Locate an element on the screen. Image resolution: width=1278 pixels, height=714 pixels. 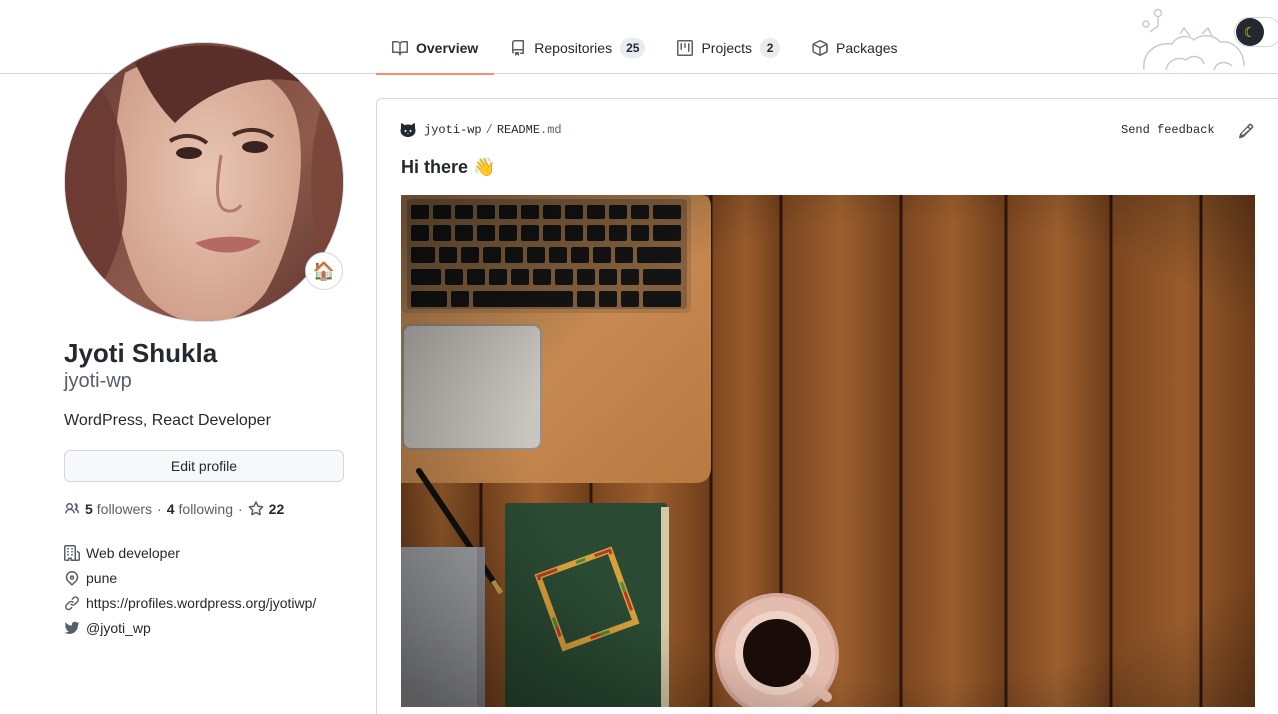
readme-heading: Hi there 👋 is located at coordinates (448, 167).